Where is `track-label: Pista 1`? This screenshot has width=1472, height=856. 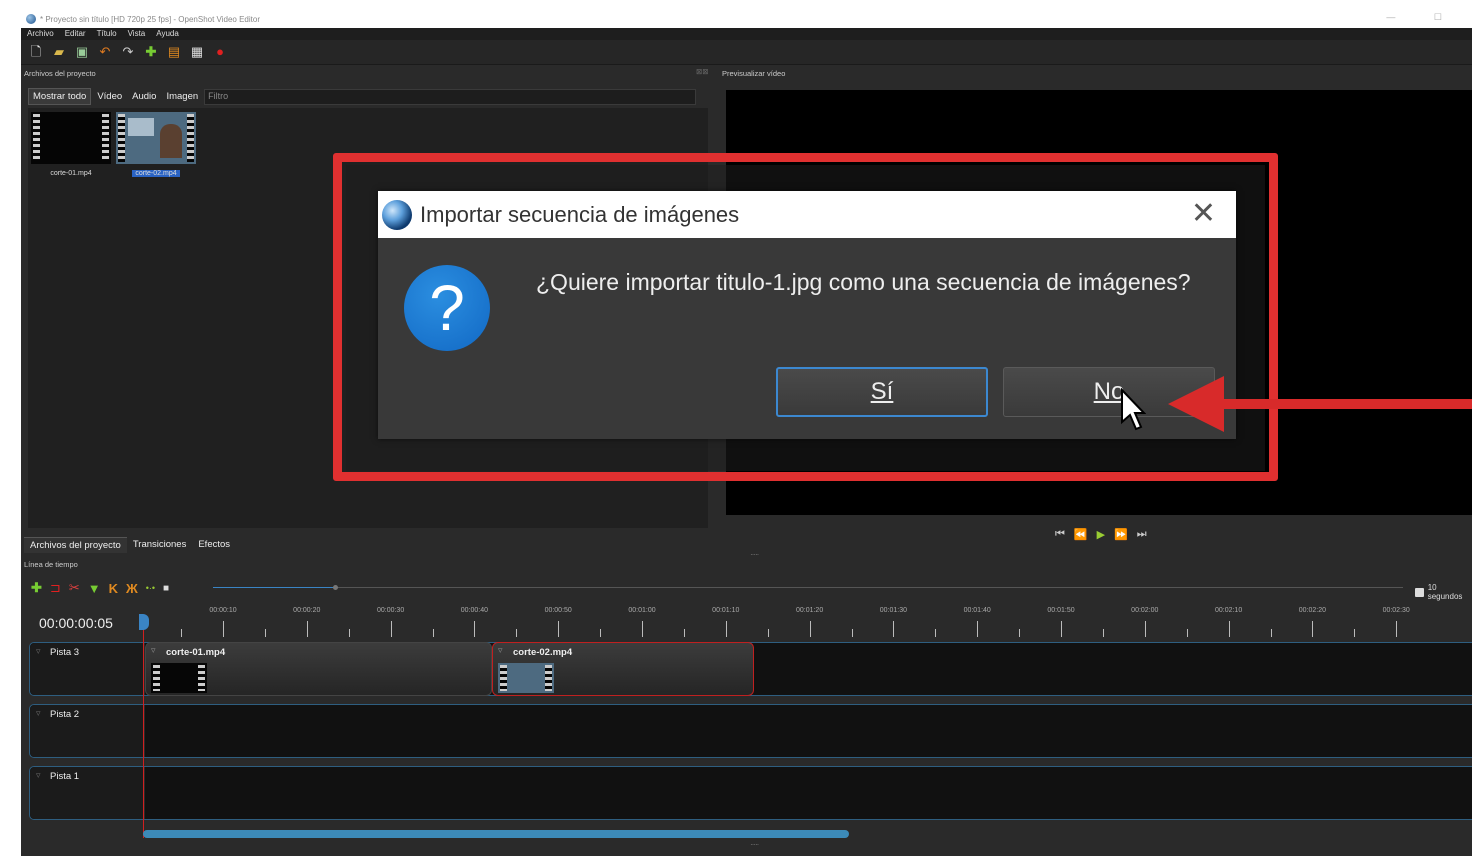
track-label: Pista 1 is located at coordinates (87, 793).